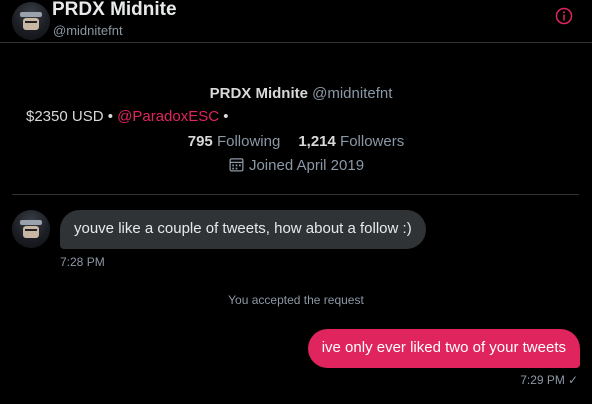 Image resolution: width=592 pixels, height=404 pixels. Describe the element at coordinates (31, 229) in the screenshot. I see `sender-avatar` at that location.